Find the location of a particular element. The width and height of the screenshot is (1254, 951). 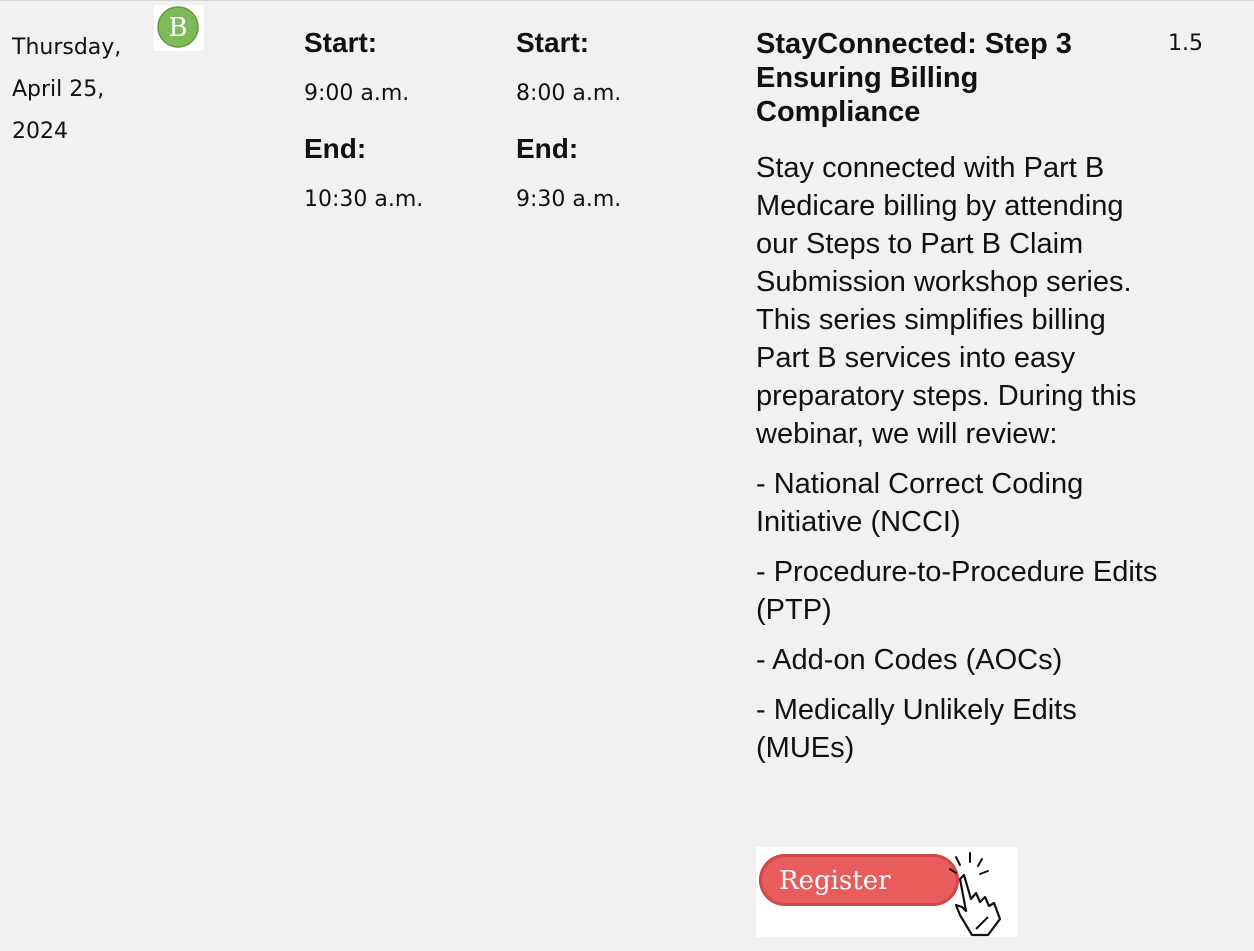

credit-hours: 1.5 is located at coordinates (1185, 43).